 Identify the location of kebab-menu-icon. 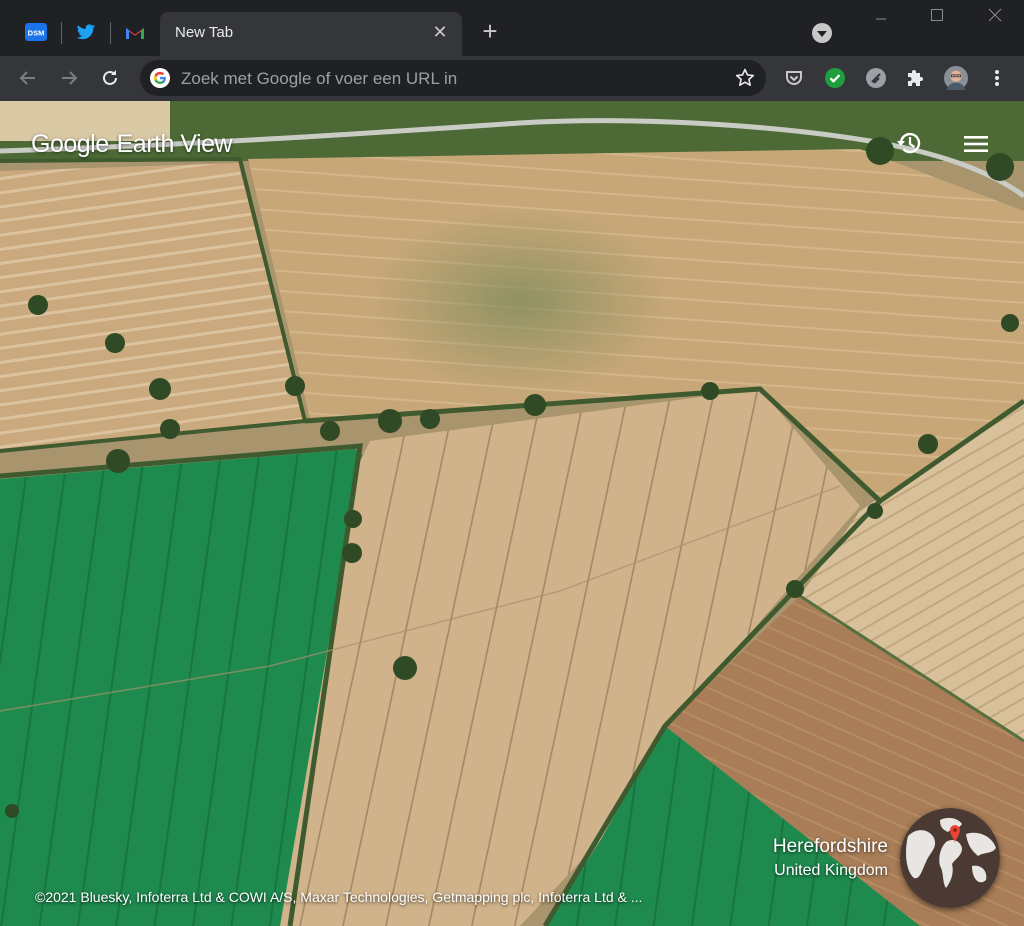
(997, 78).